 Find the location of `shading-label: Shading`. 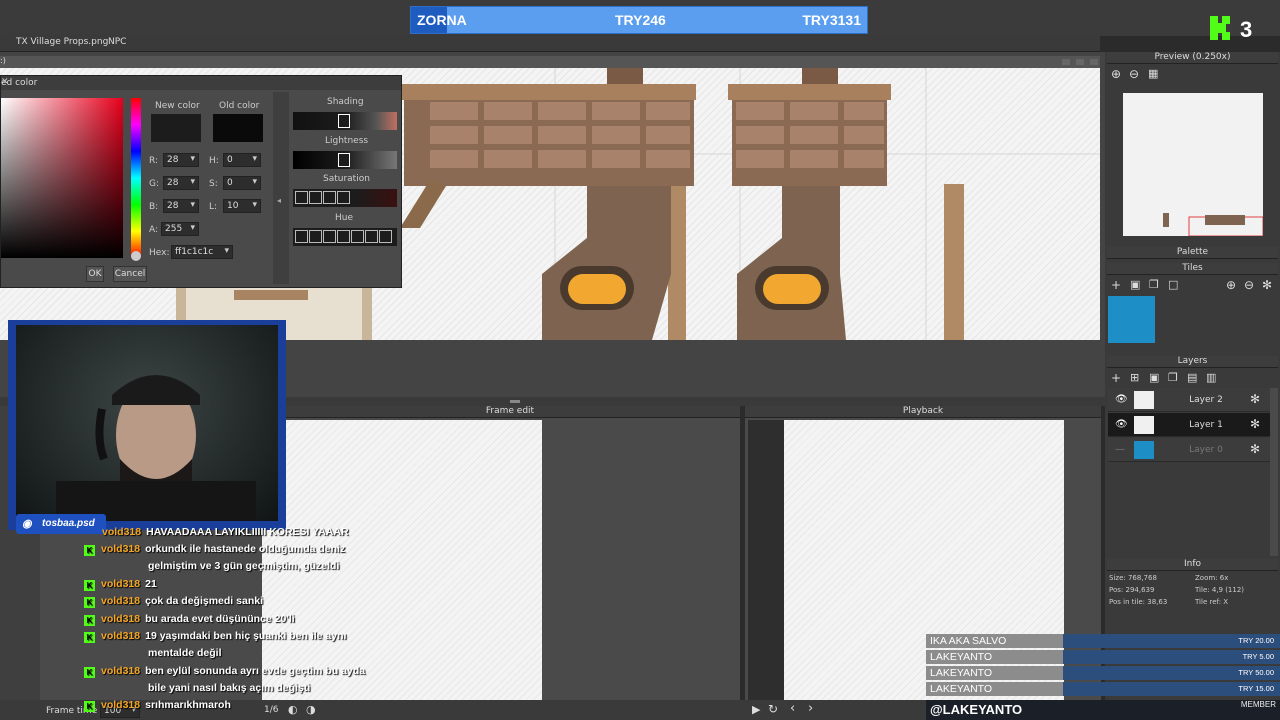

shading-label: Shading is located at coordinates (345, 102).